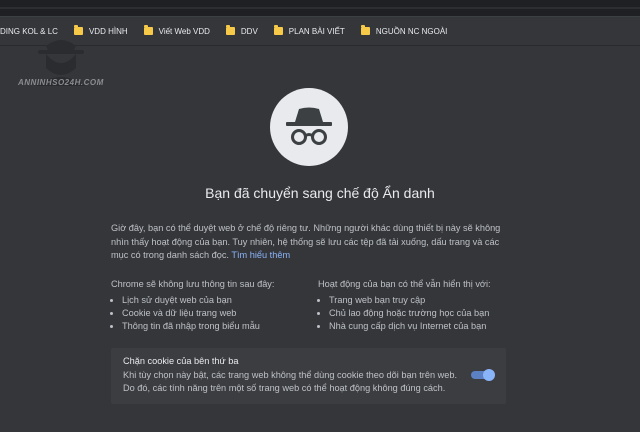 The image size is (640, 432). Describe the element at coordinates (316, 31) in the screenshot. I see `bookmark-label: PLAN BÀI VIẾT` at that location.